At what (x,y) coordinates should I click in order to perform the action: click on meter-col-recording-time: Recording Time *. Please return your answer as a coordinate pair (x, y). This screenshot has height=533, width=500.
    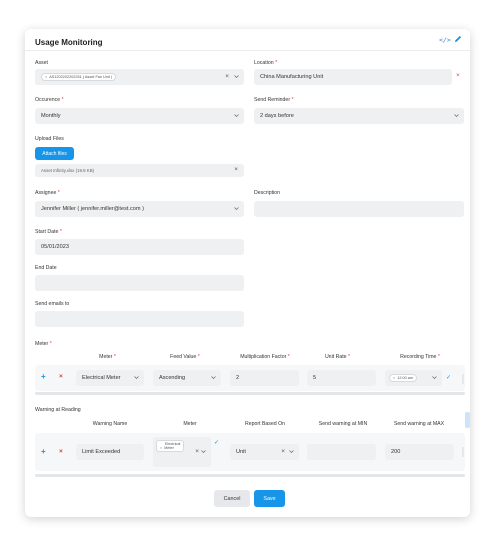
    Looking at the image, I should click on (420, 357).